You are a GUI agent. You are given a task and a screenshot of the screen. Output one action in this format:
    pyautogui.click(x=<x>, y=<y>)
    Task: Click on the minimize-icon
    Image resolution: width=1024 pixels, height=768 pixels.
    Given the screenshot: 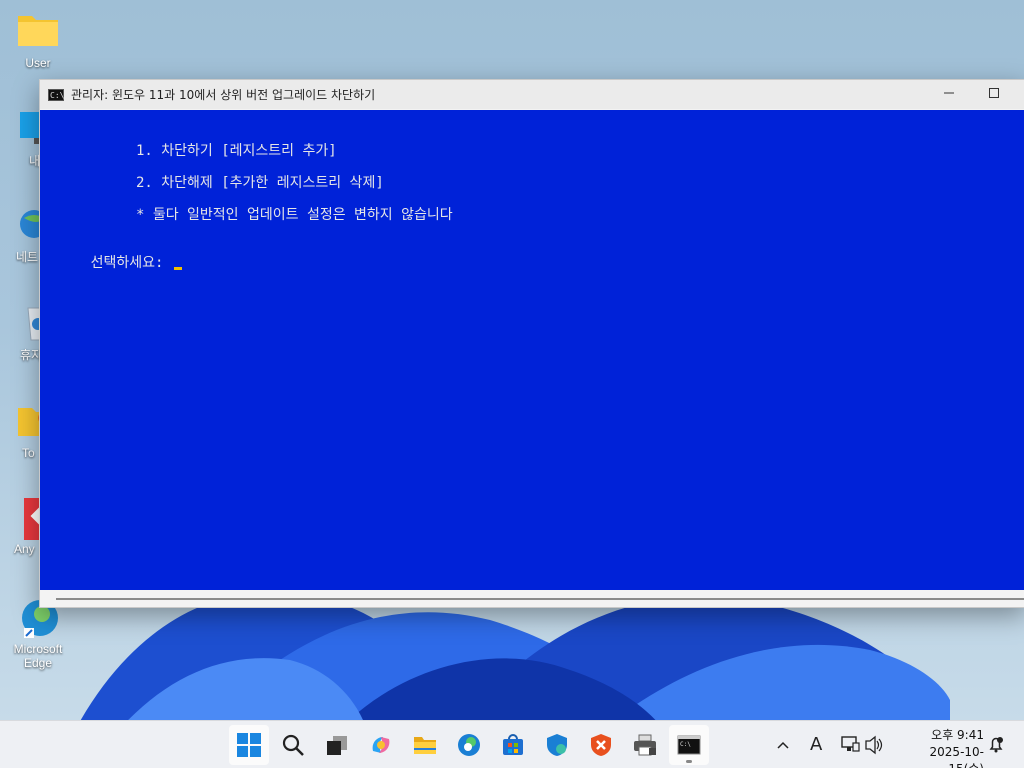 What is the action you would take?
    pyautogui.click(x=949, y=93)
    